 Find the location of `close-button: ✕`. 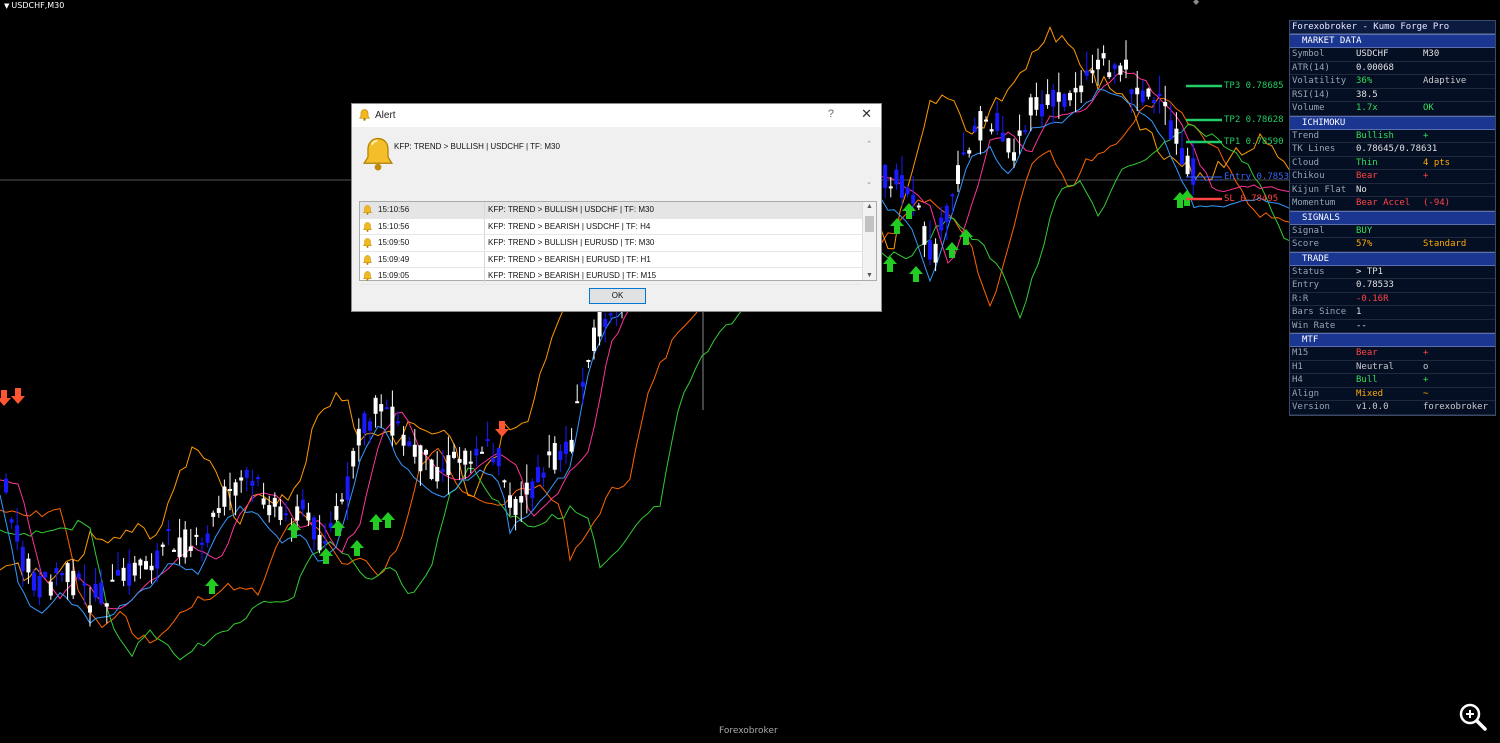

close-button: ✕ is located at coordinates (866, 114).